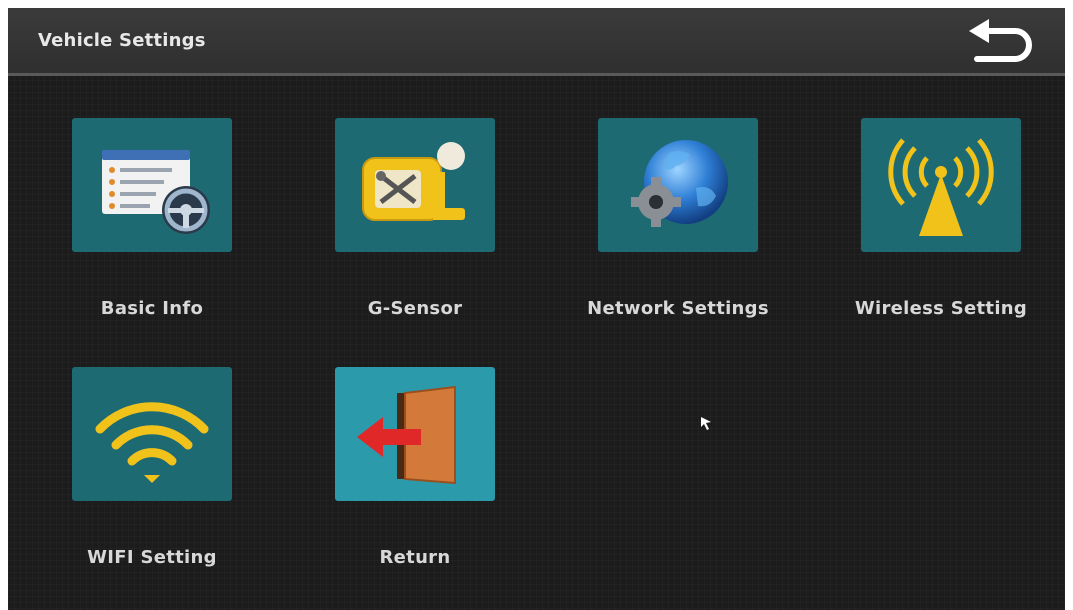 The image size is (1073, 610). What do you see at coordinates (122, 40) in the screenshot?
I see `page-title: Vehicle Settings` at bounding box center [122, 40].